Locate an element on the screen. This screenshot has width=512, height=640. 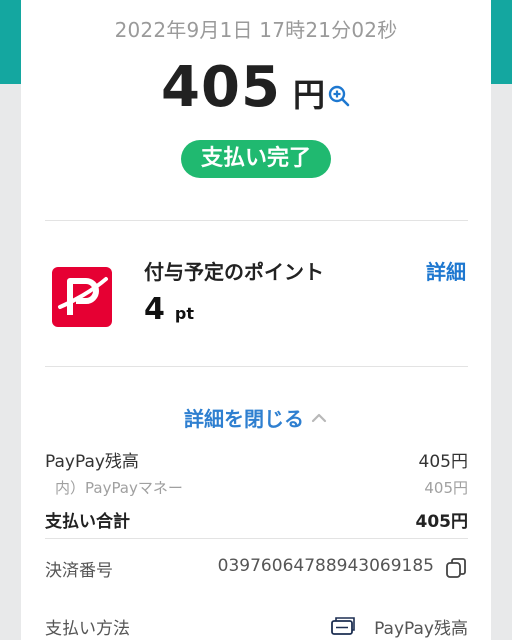
payment-number-value: 03976064788943069185 is located at coordinates (325, 566).